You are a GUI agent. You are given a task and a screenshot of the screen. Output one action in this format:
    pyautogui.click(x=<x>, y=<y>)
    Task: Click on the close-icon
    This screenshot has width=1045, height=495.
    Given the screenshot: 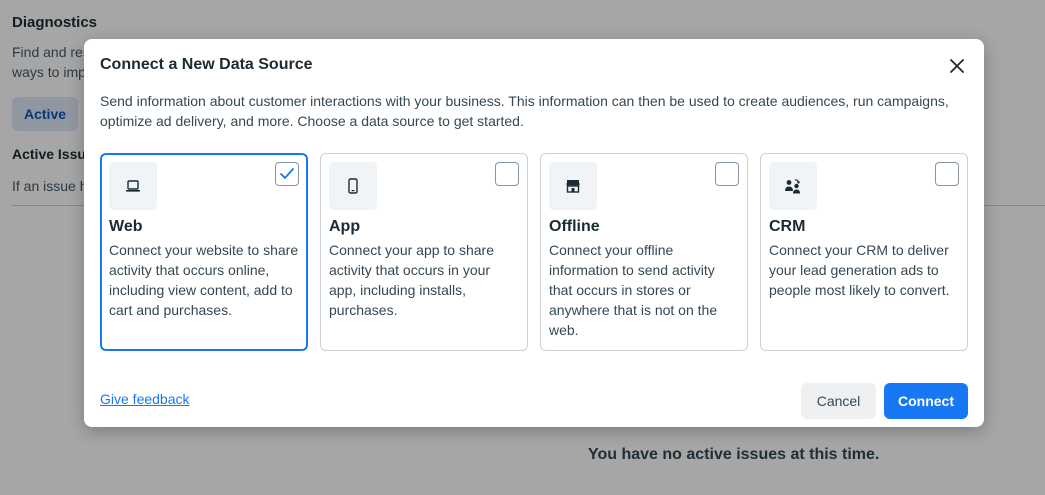 What is the action you would take?
    pyautogui.click(x=957, y=66)
    